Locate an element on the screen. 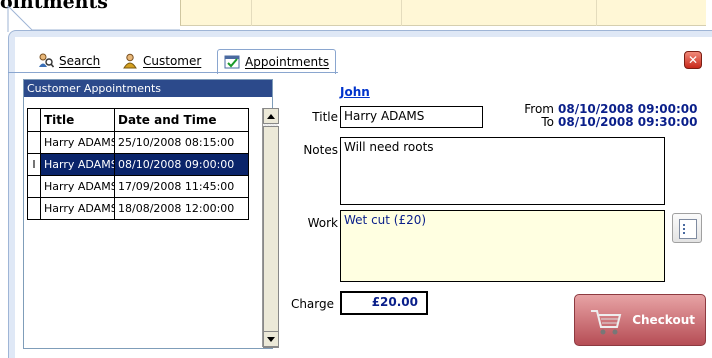 This screenshot has height=358, width=712. tab-search-label: Search is located at coordinates (80, 61).